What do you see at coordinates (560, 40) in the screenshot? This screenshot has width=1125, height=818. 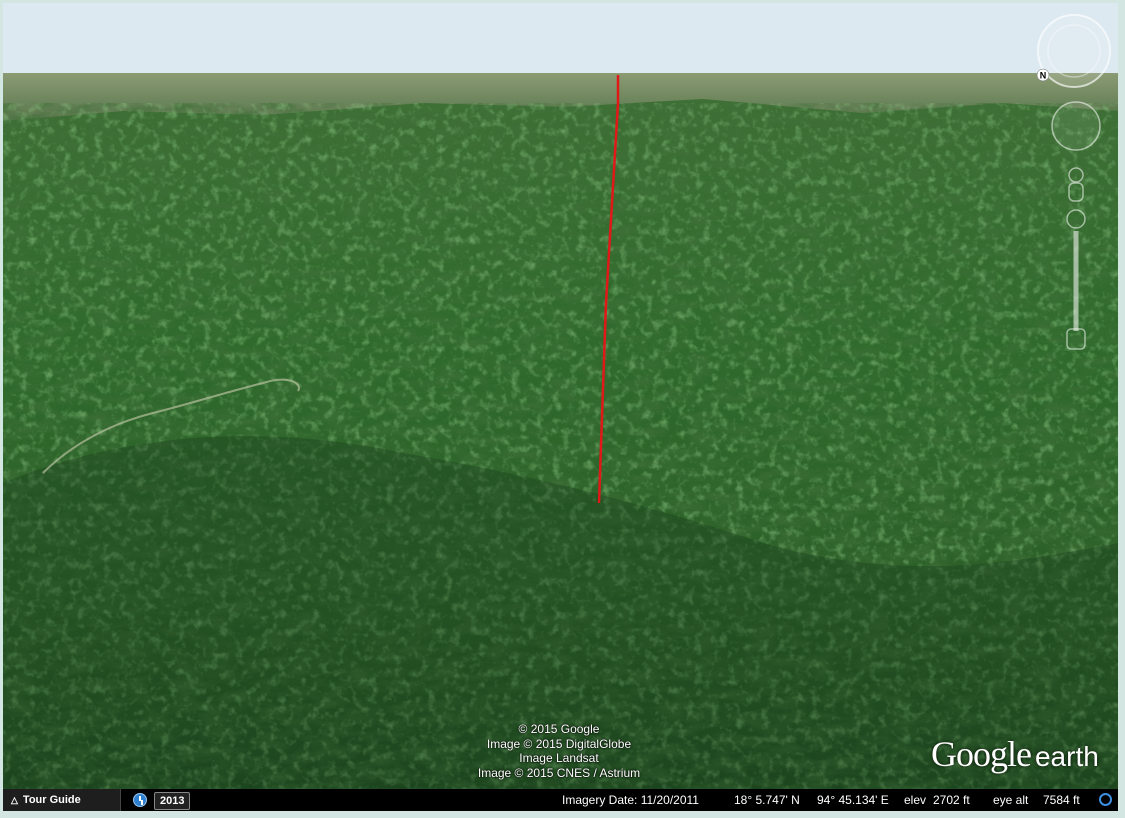 I see `sky` at bounding box center [560, 40].